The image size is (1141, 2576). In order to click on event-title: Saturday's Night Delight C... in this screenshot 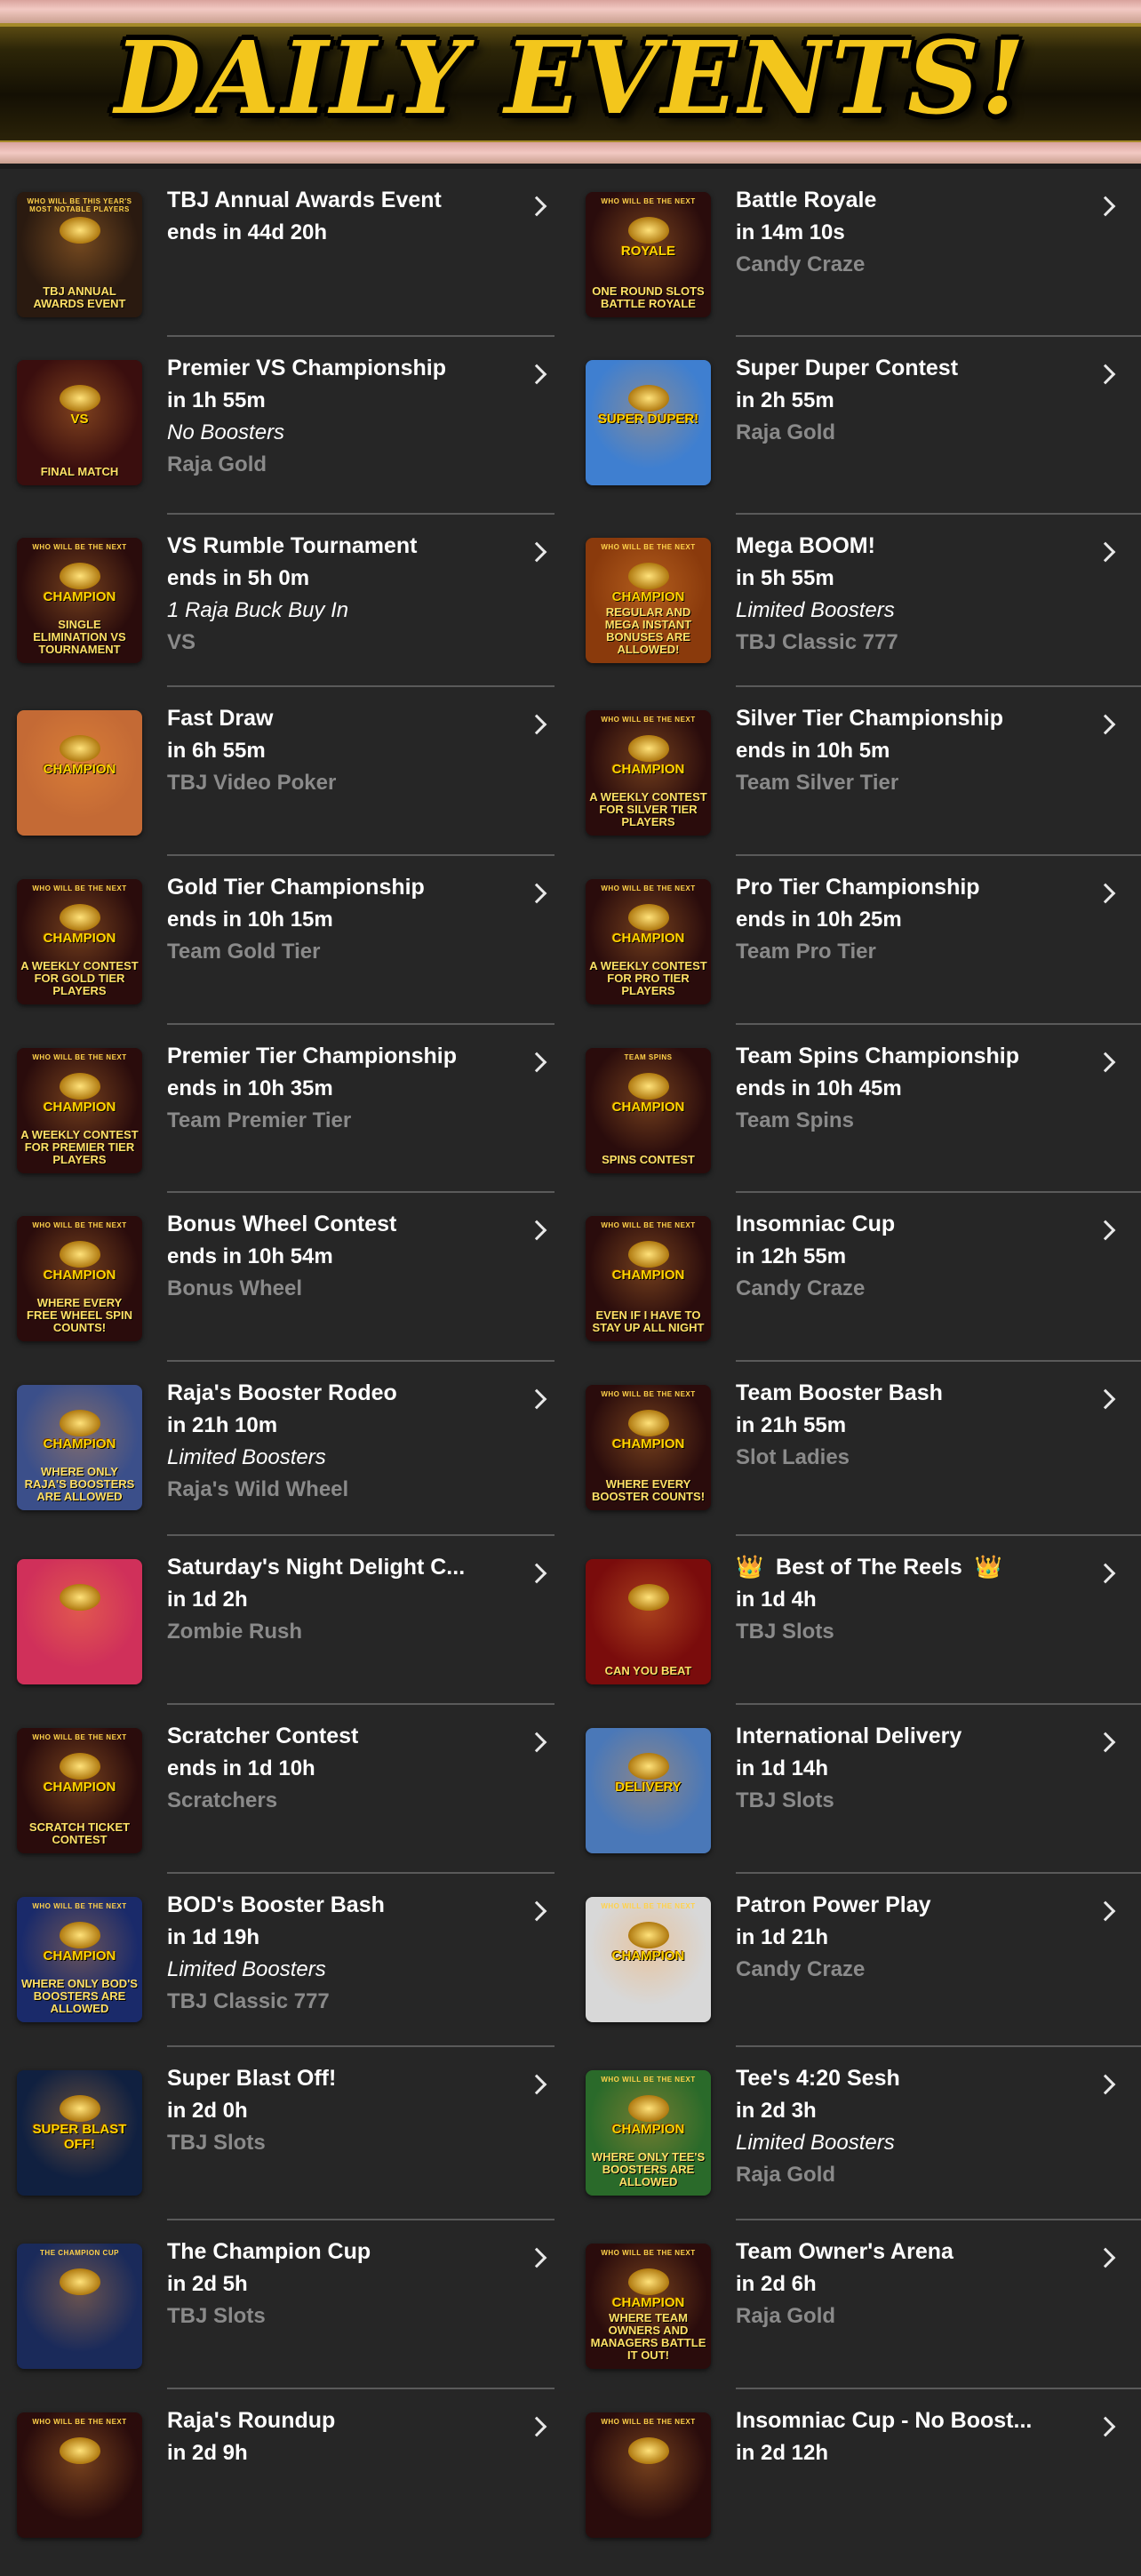, I will do `click(316, 1567)`.